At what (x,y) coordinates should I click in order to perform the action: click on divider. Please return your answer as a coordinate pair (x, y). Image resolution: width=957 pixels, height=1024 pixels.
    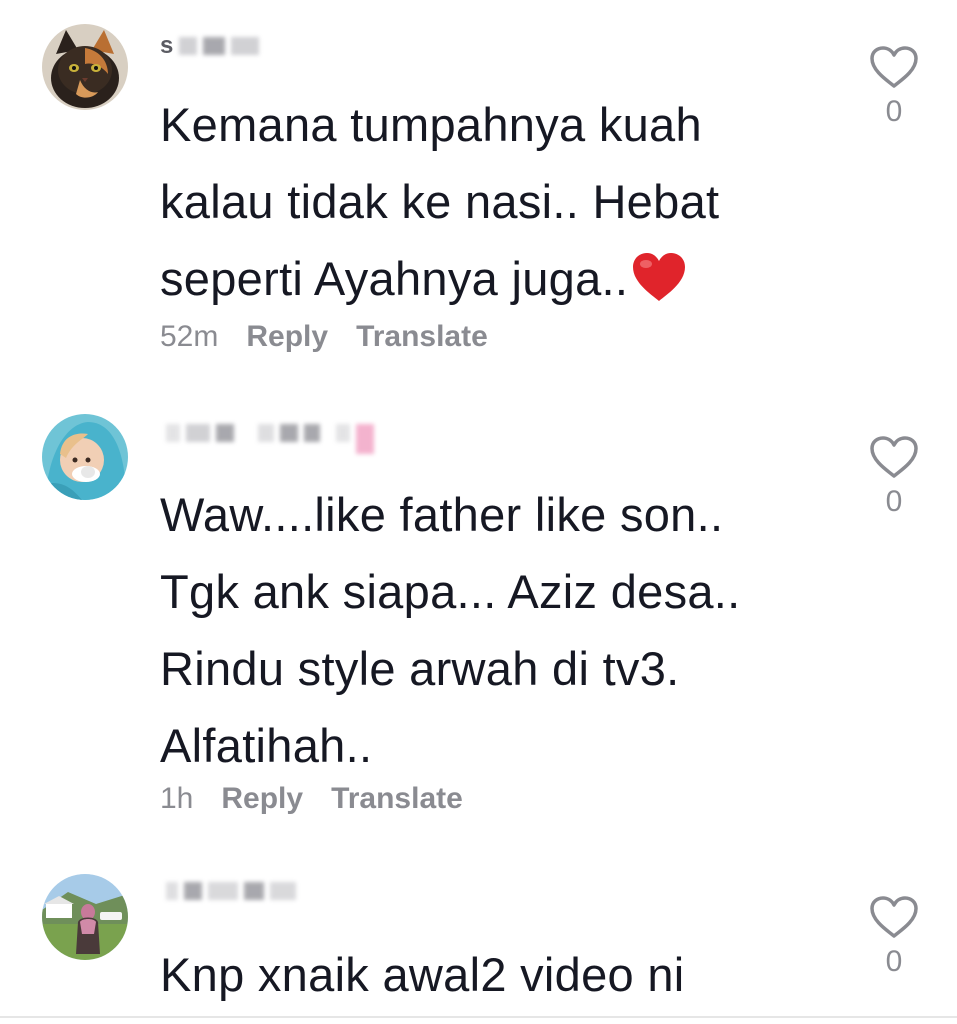
    Looking at the image, I should click on (478, 1017).